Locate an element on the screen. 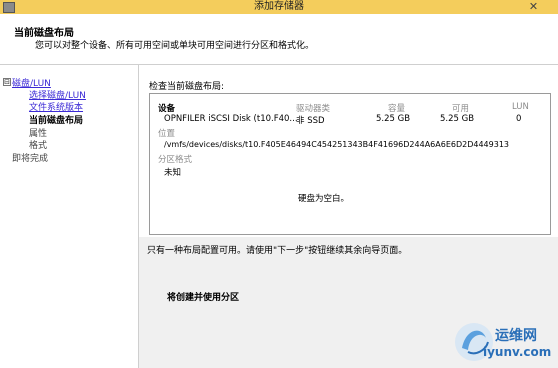  device-capacity: 5.25 GB is located at coordinates (393, 119).